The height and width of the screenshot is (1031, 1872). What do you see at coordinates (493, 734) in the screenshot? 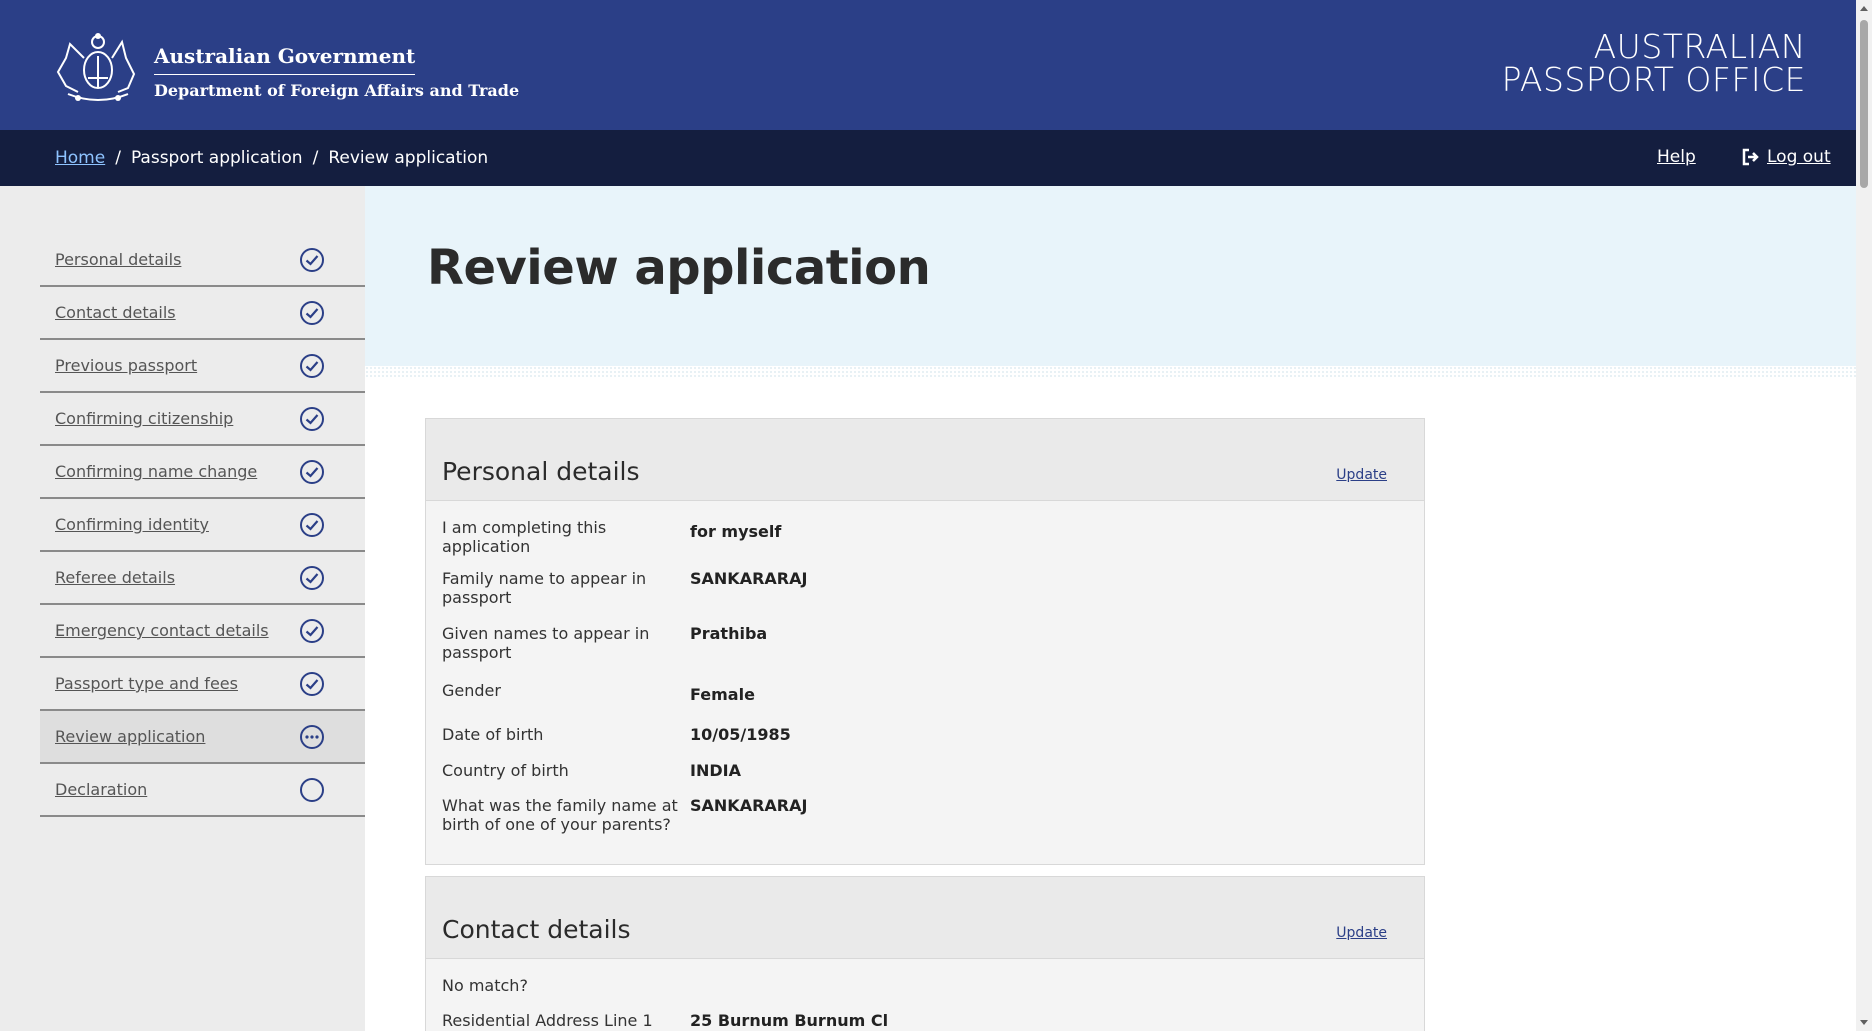
I see `detail-label: Date of birth` at bounding box center [493, 734].